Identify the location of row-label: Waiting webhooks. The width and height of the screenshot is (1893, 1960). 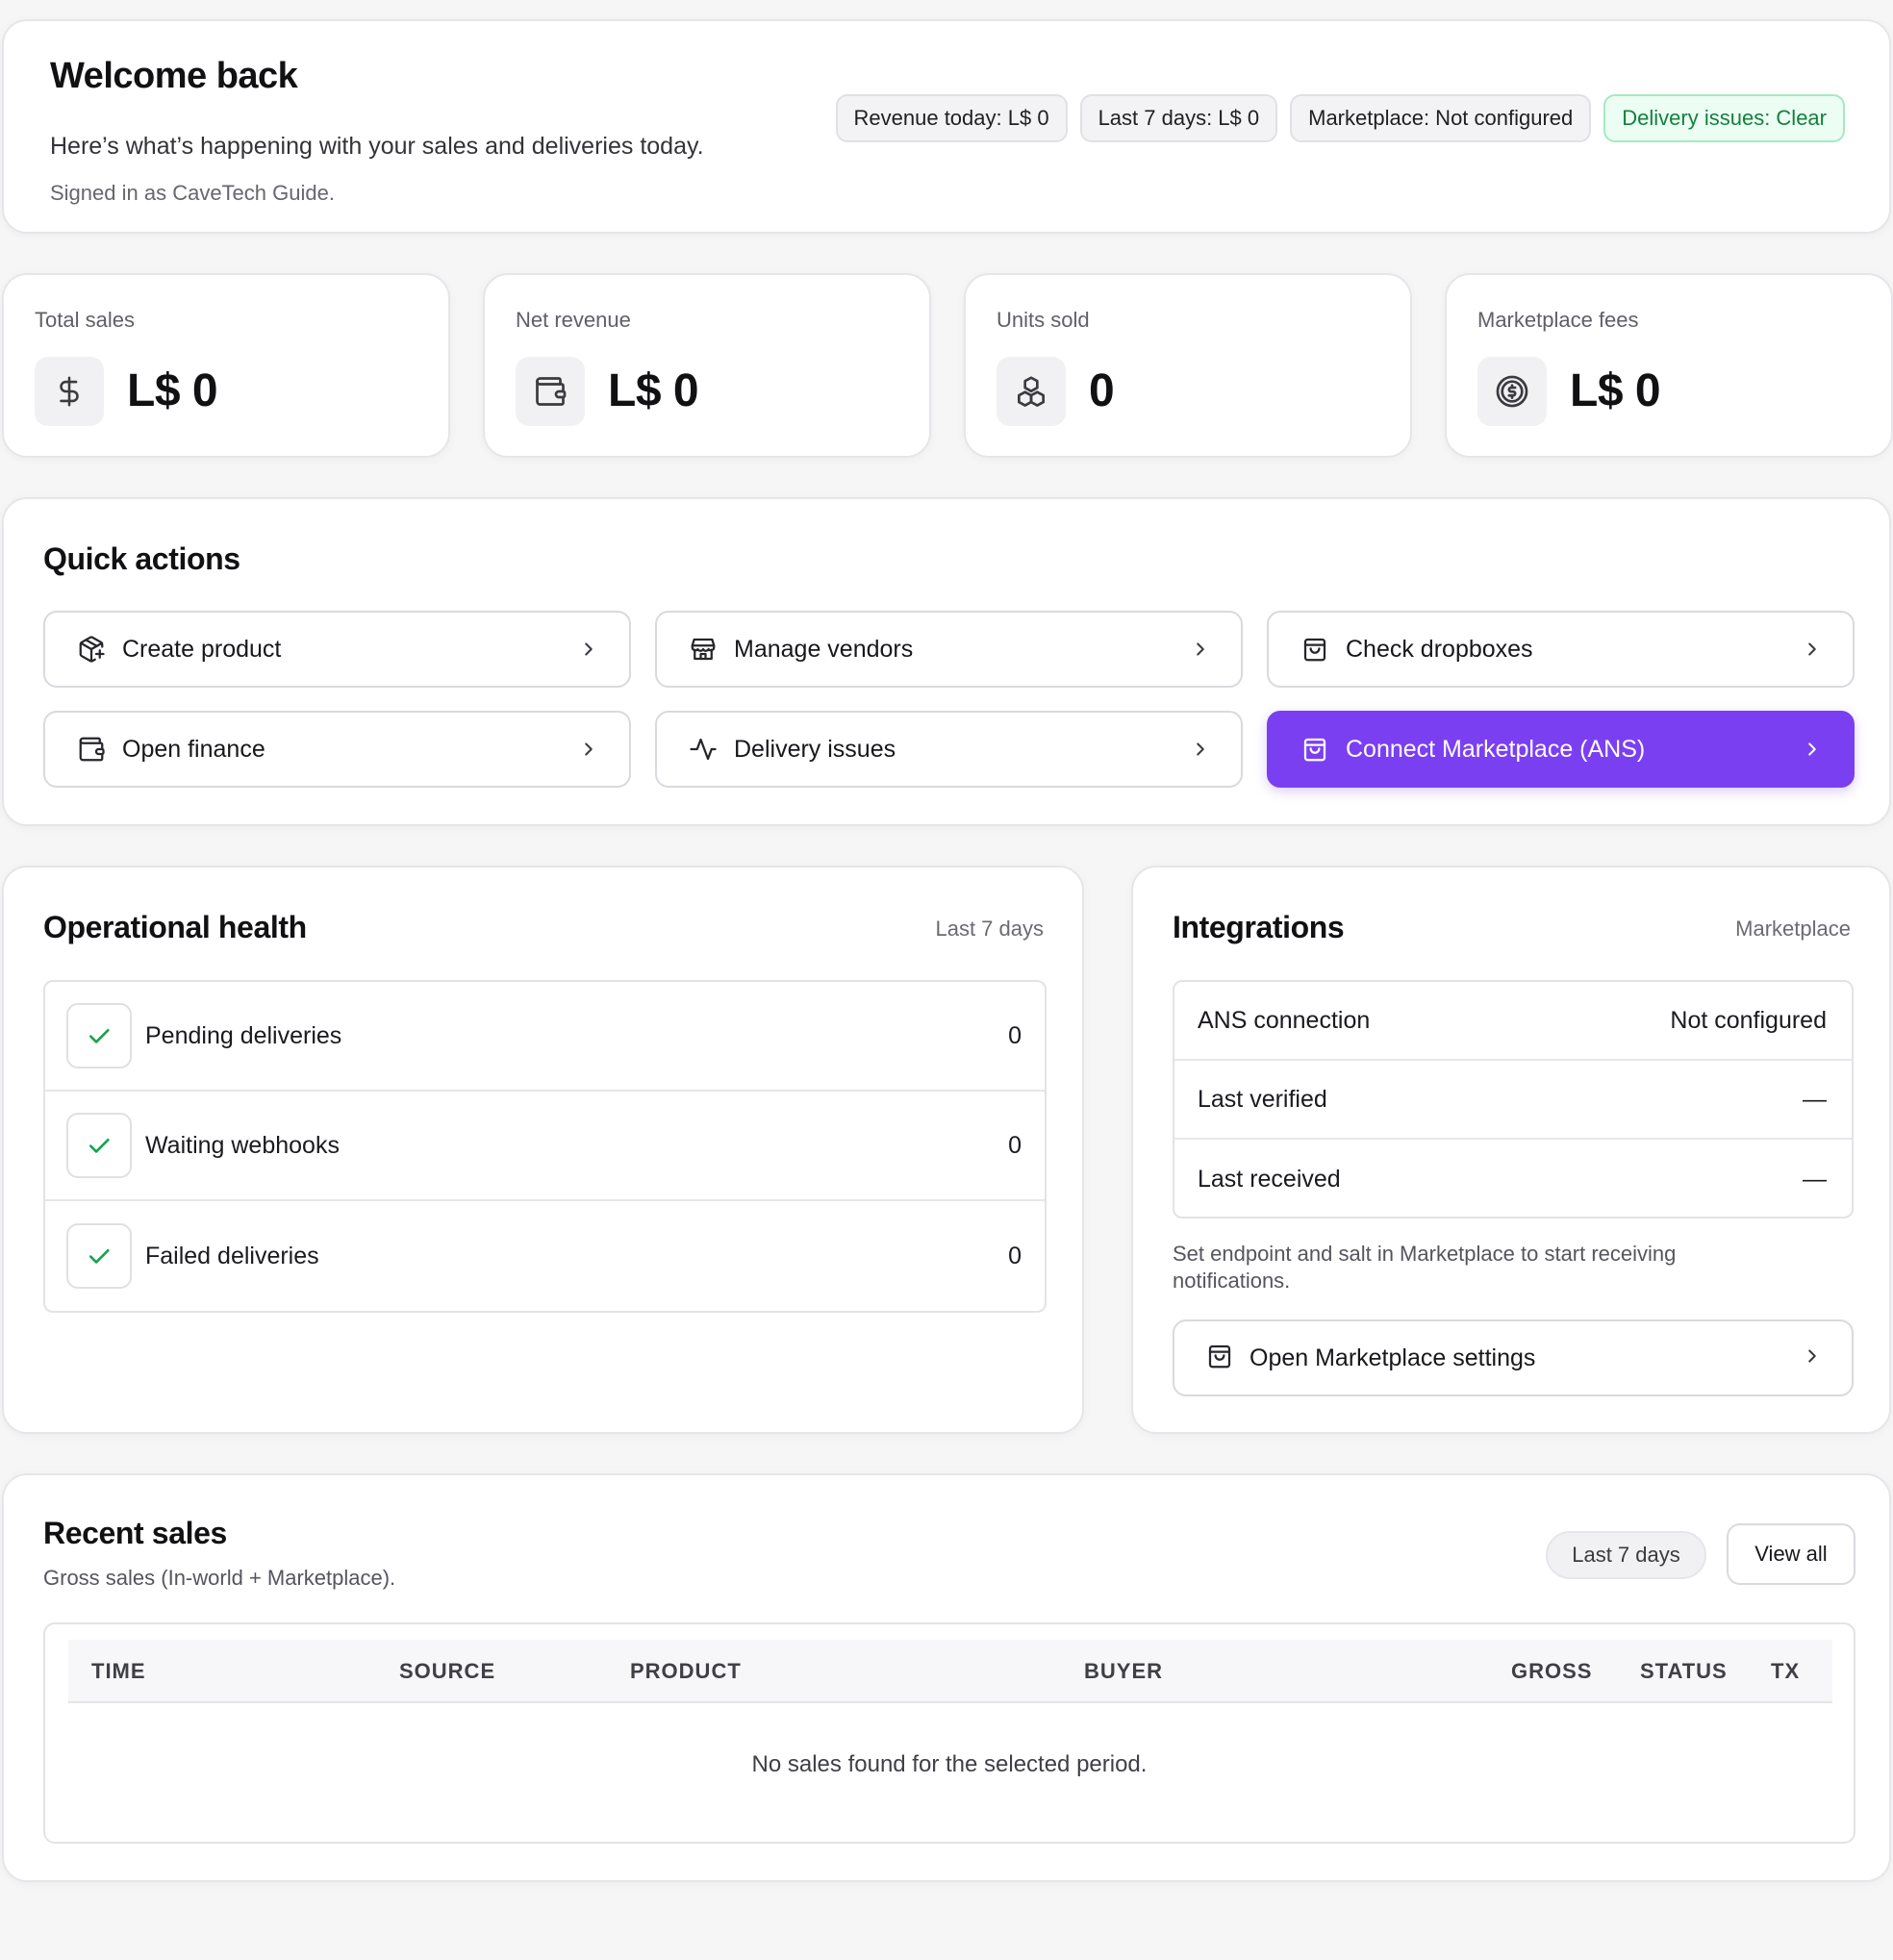
(242, 1145).